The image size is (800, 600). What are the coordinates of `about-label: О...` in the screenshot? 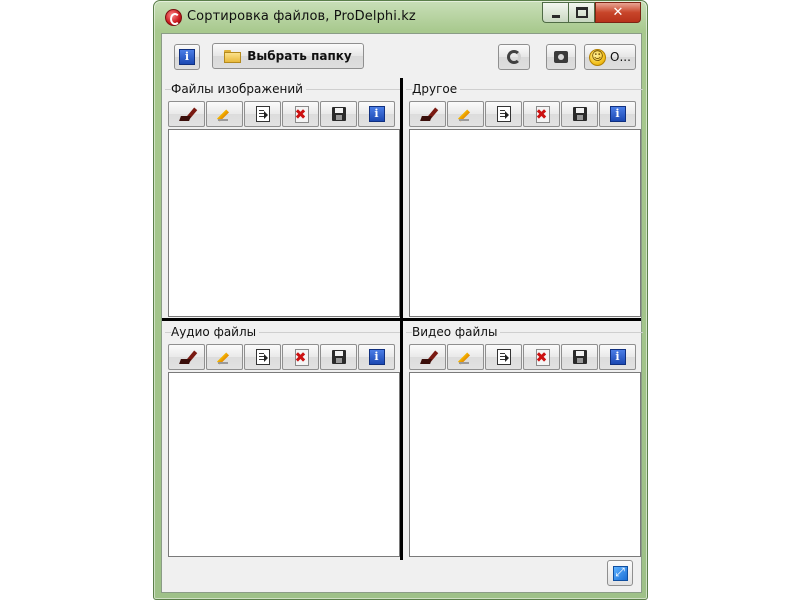 It's located at (620, 57).